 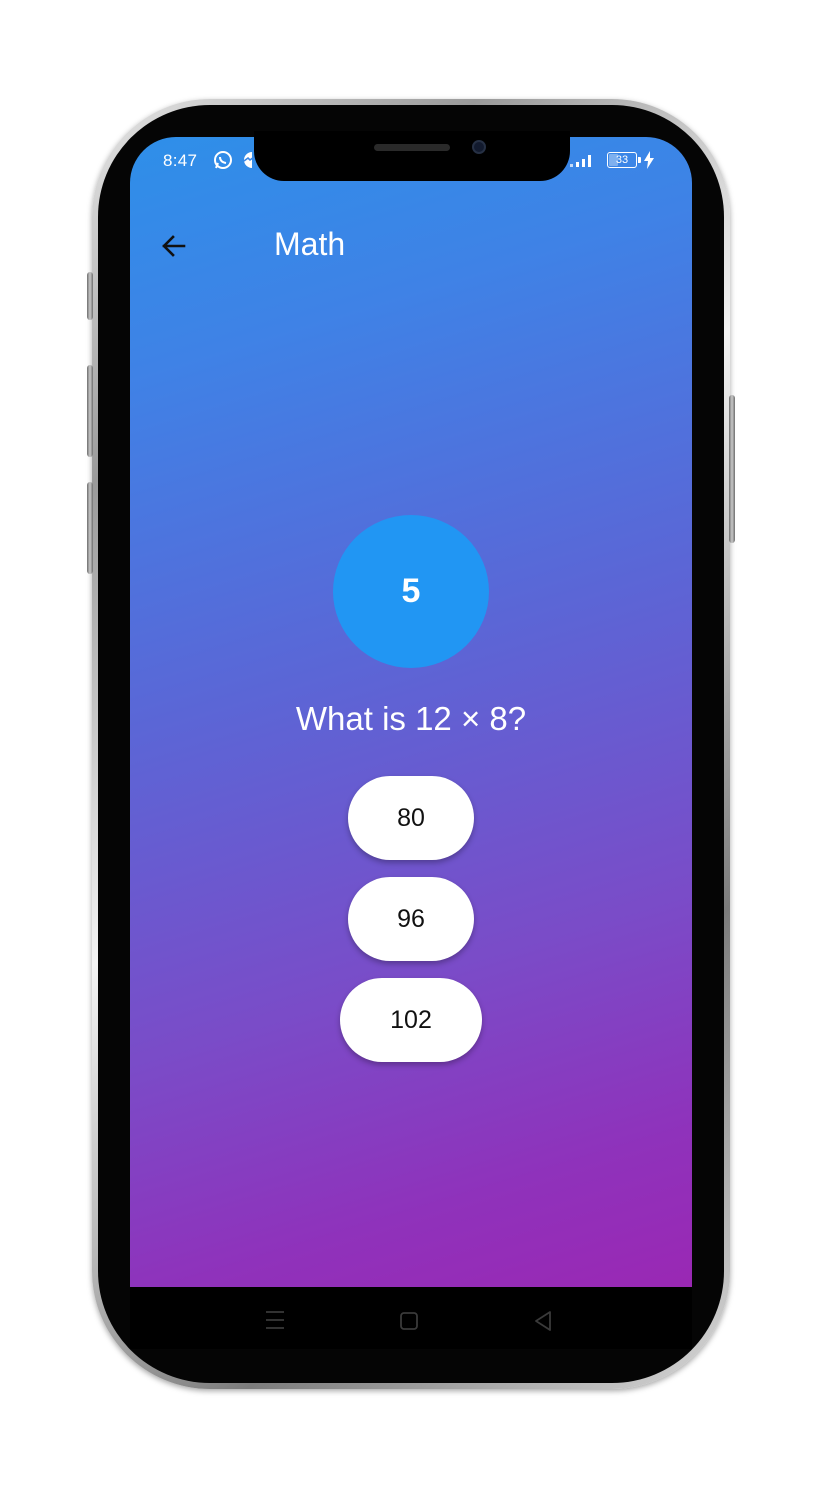 What do you see at coordinates (649, 162) in the screenshot?
I see `charging-icon` at bounding box center [649, 162].